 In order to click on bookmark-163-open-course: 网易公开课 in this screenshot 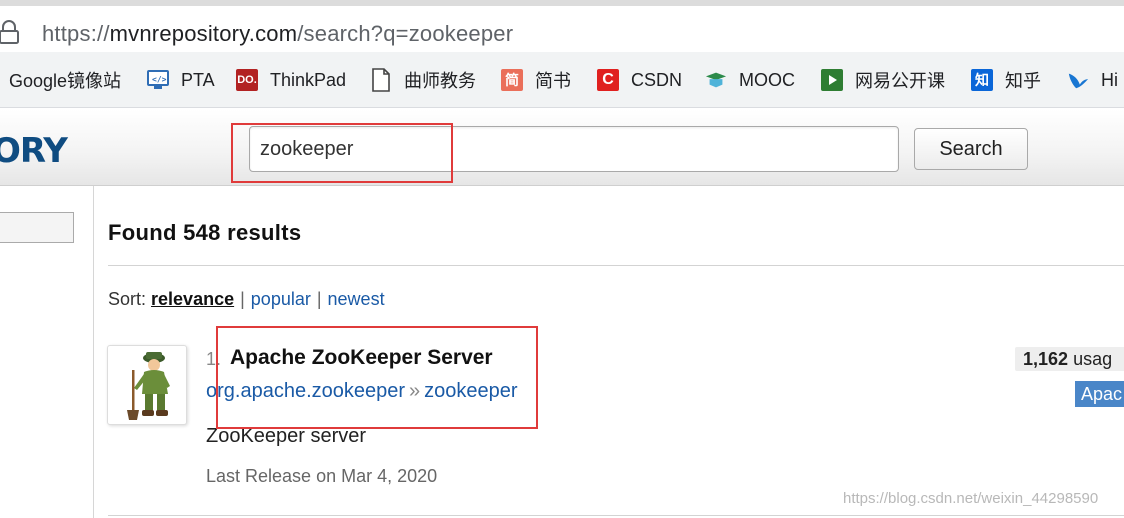, I will do `click(883, 80)`.